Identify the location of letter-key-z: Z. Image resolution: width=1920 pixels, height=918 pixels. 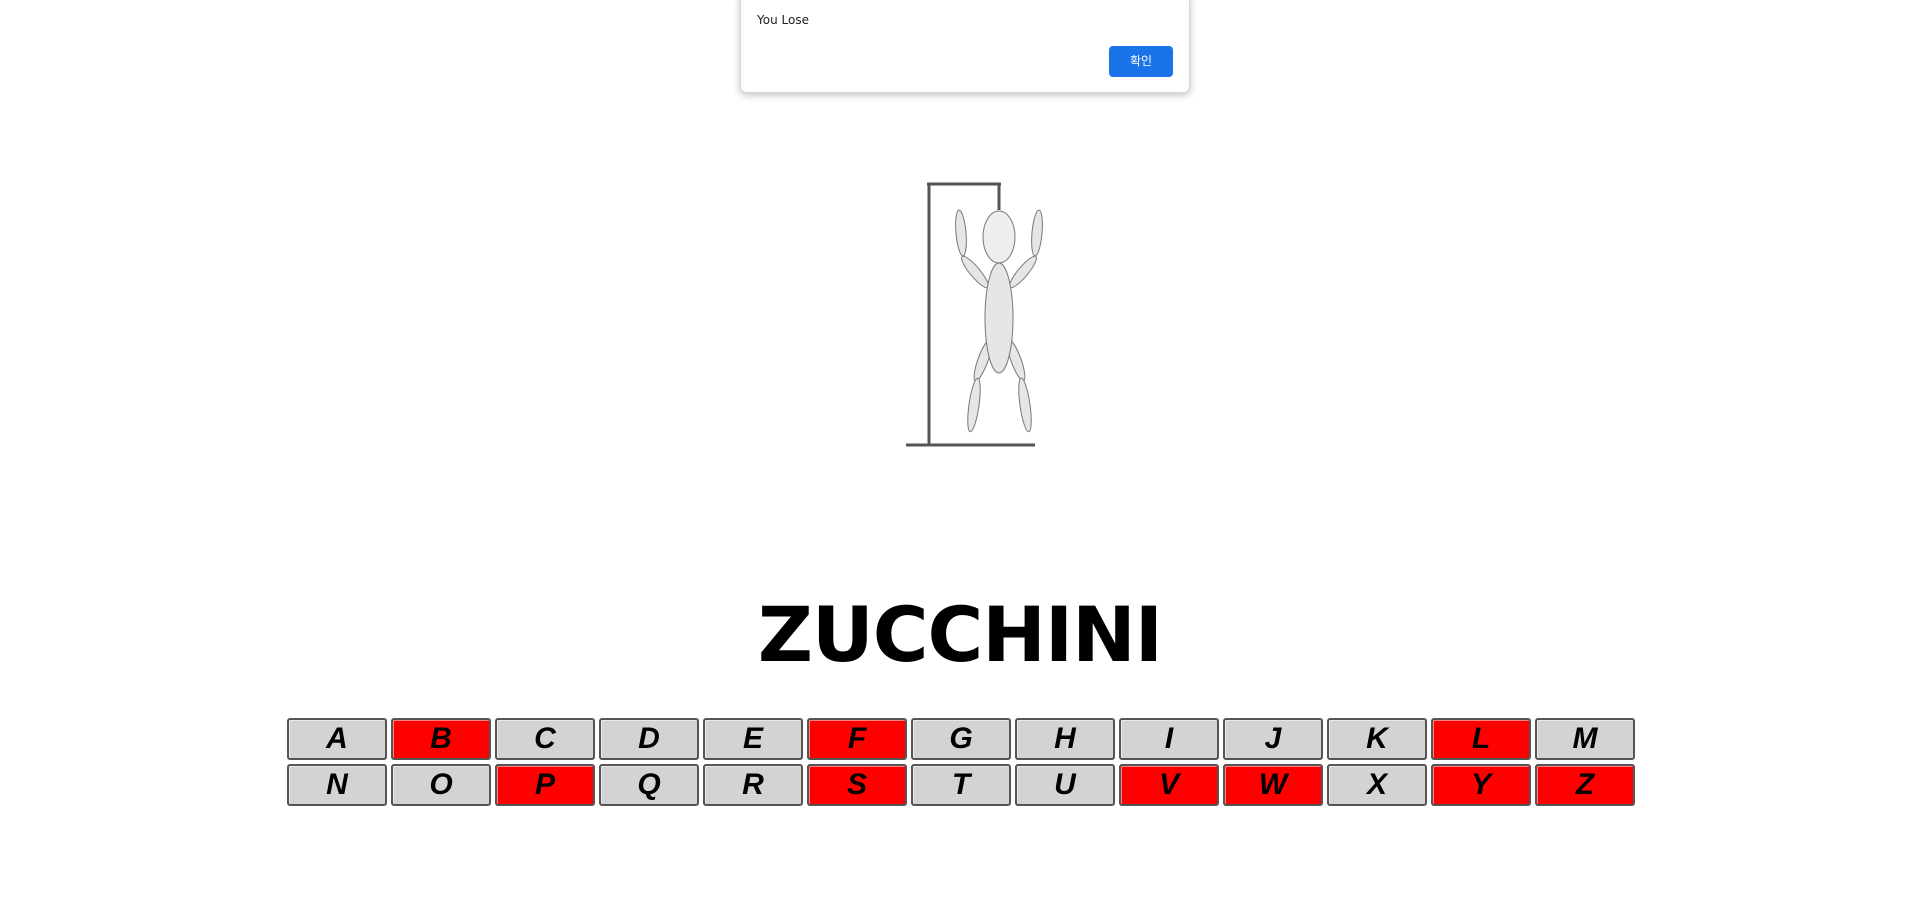
(1585, 785).